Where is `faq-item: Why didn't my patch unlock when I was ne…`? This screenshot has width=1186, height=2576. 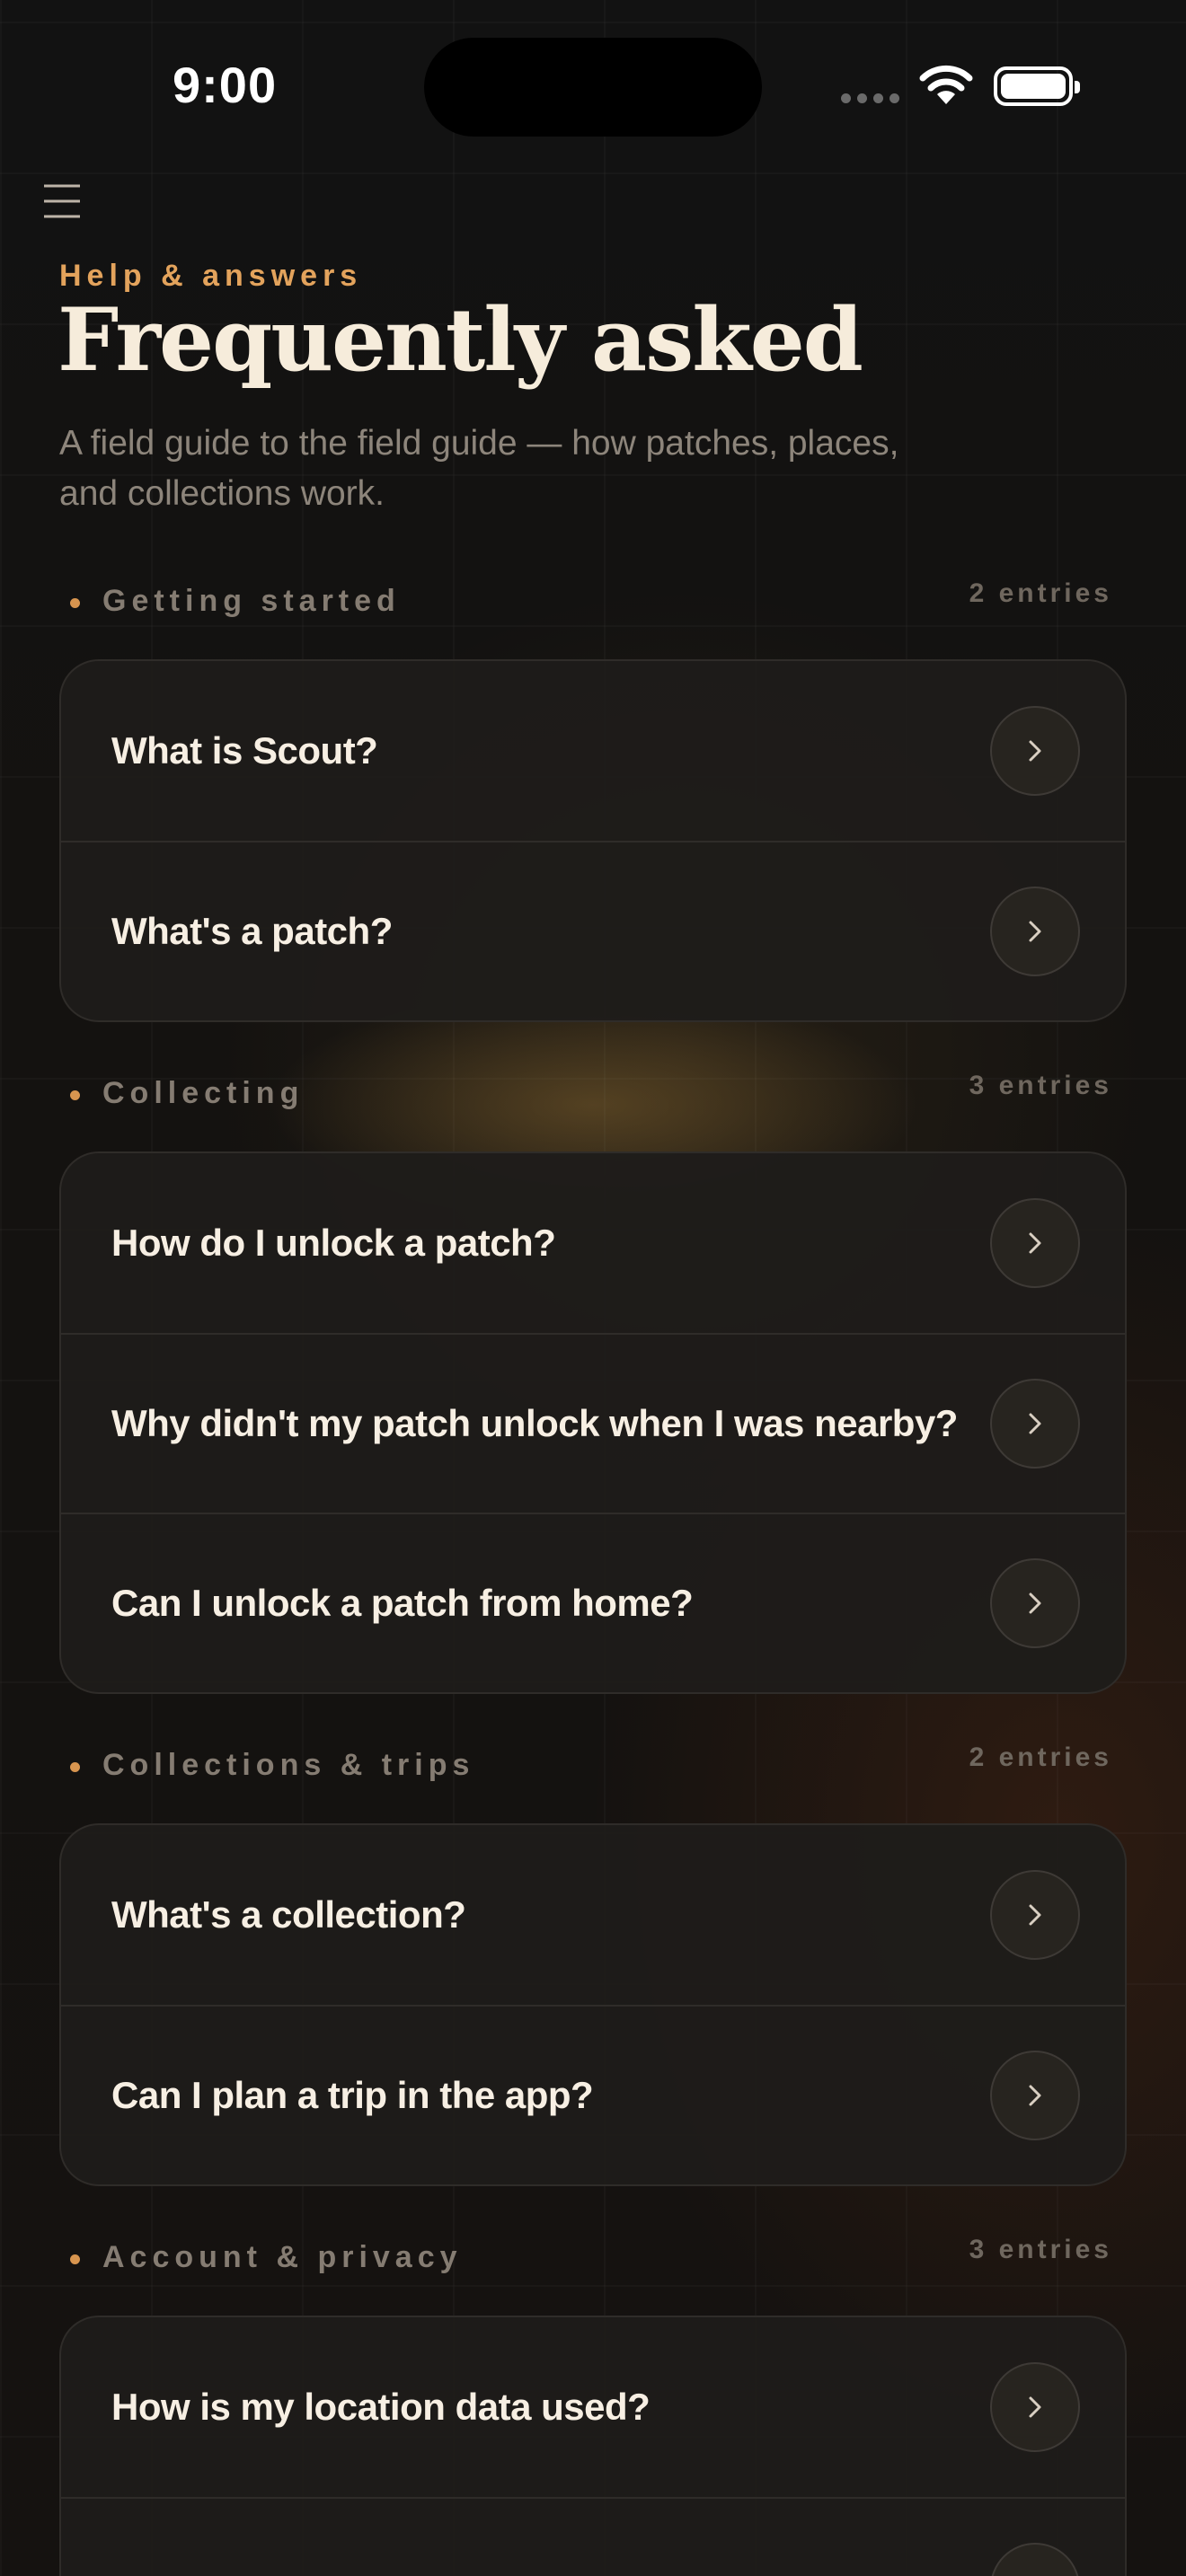
faq-item: Why didn't my patch unlock when I was ne… is located at coordinates (593, 1423).